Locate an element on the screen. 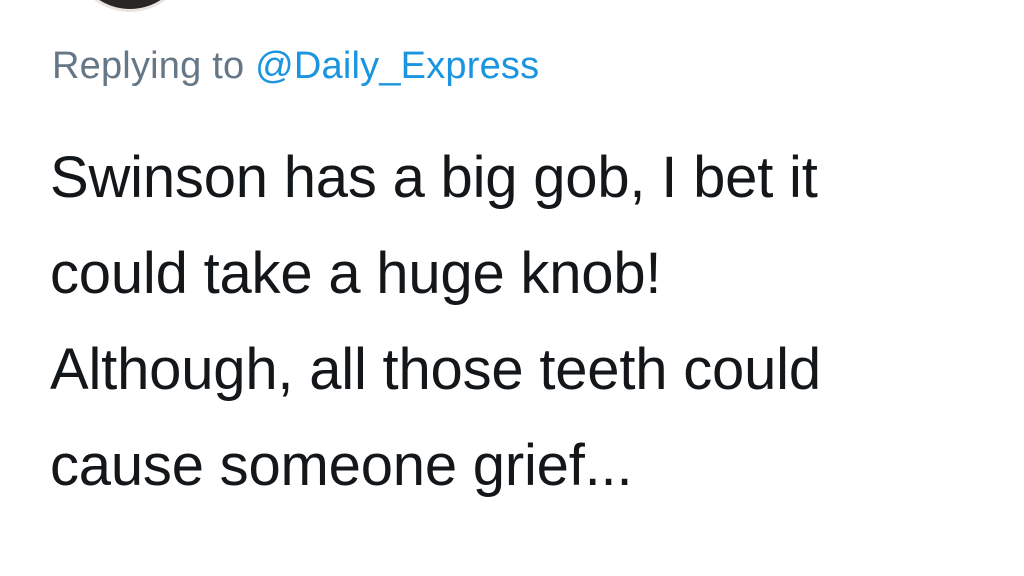  replying-to-line: Replying to @Daily_Express is located at coordinates (295, 66).